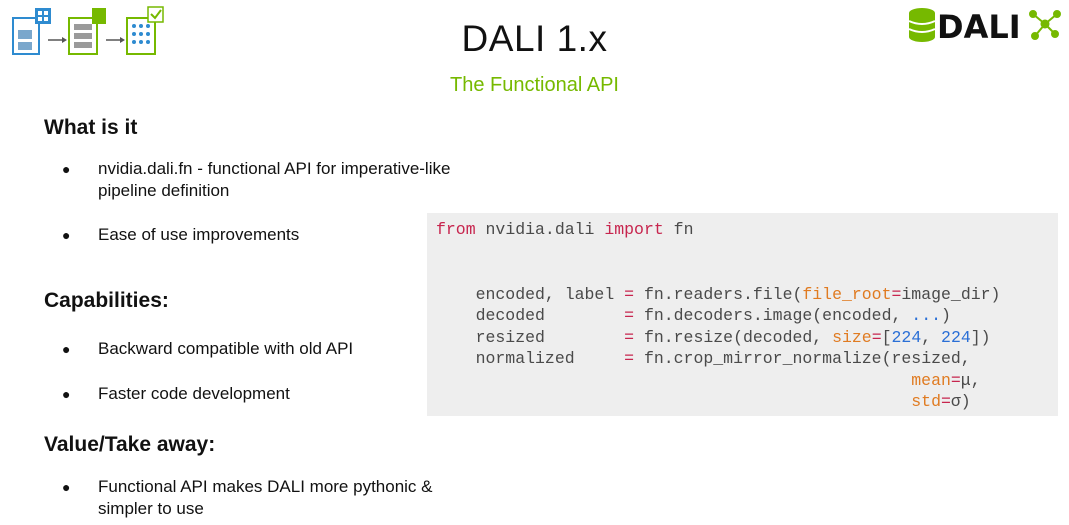 Image resolution: width=1069 pixels, height=525 pixels. I want to click on section-heading-value: Value/Take away:, so click(130, 444).